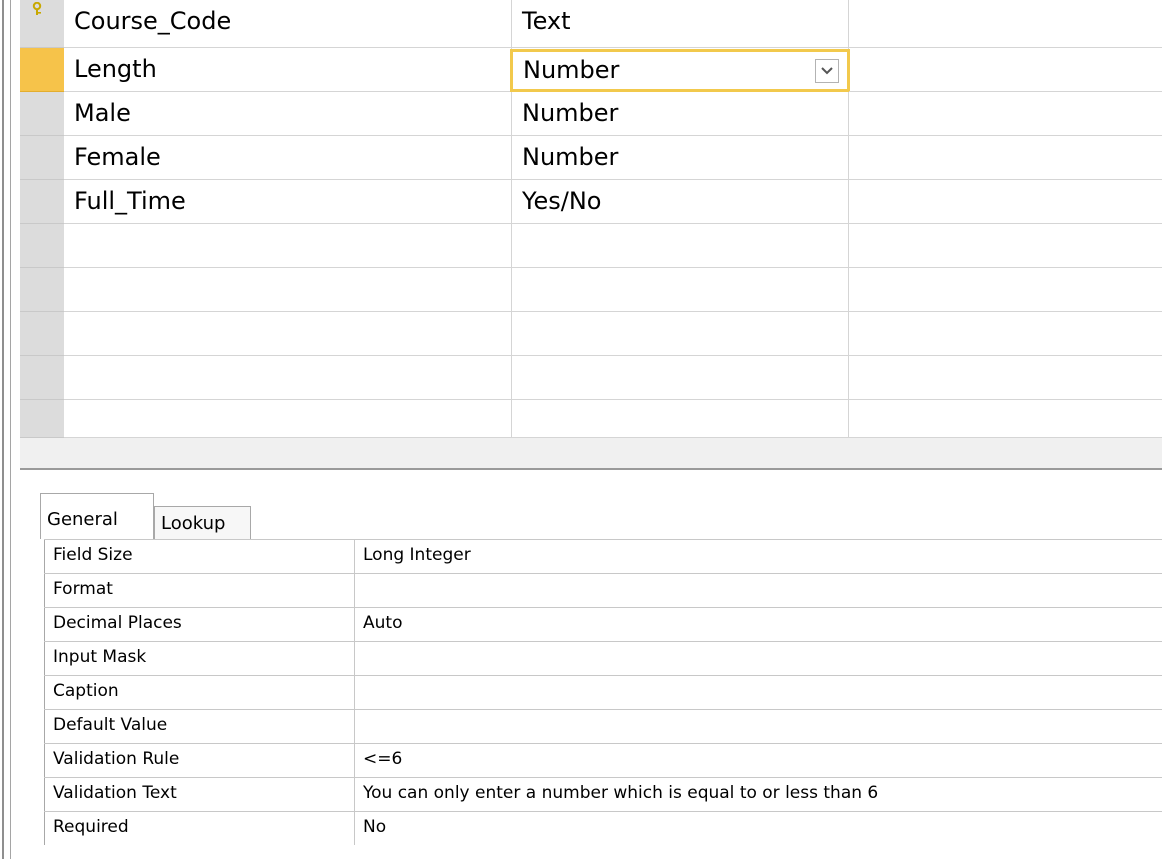  Describe the element at coordinates (97, 516) in the screenshot. I see `tab-general: General` at that location.